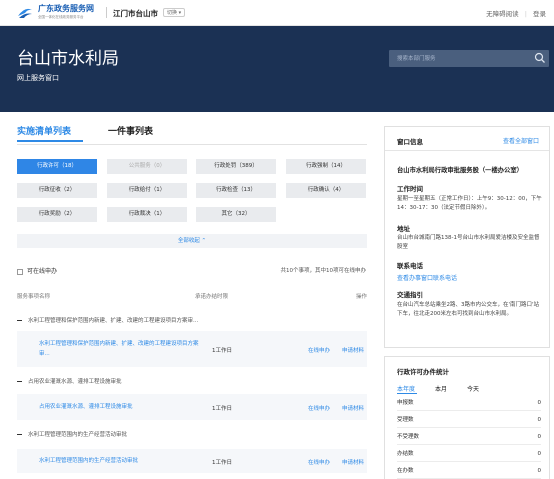 The image size is (554, 479). Describe the element at coordinates (410, 189) in the screenshot. I see `working-hours-title: 工作时间` at that location.